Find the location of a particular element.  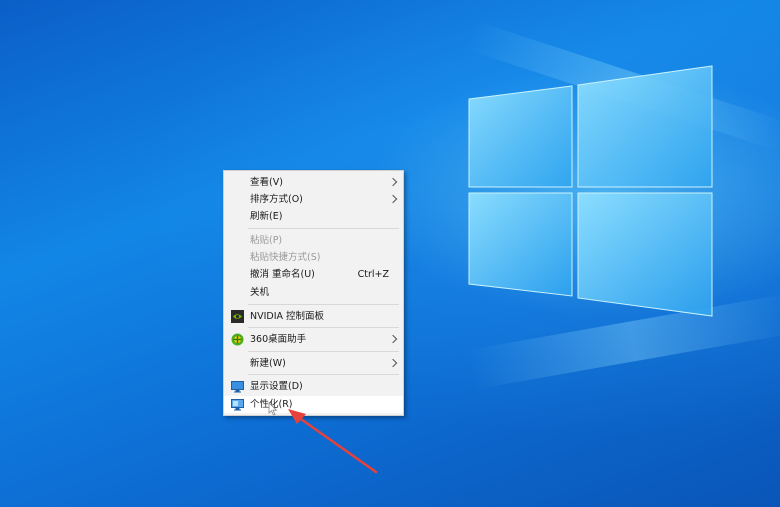

annotation-arrow is located at coordinates (333, 441).